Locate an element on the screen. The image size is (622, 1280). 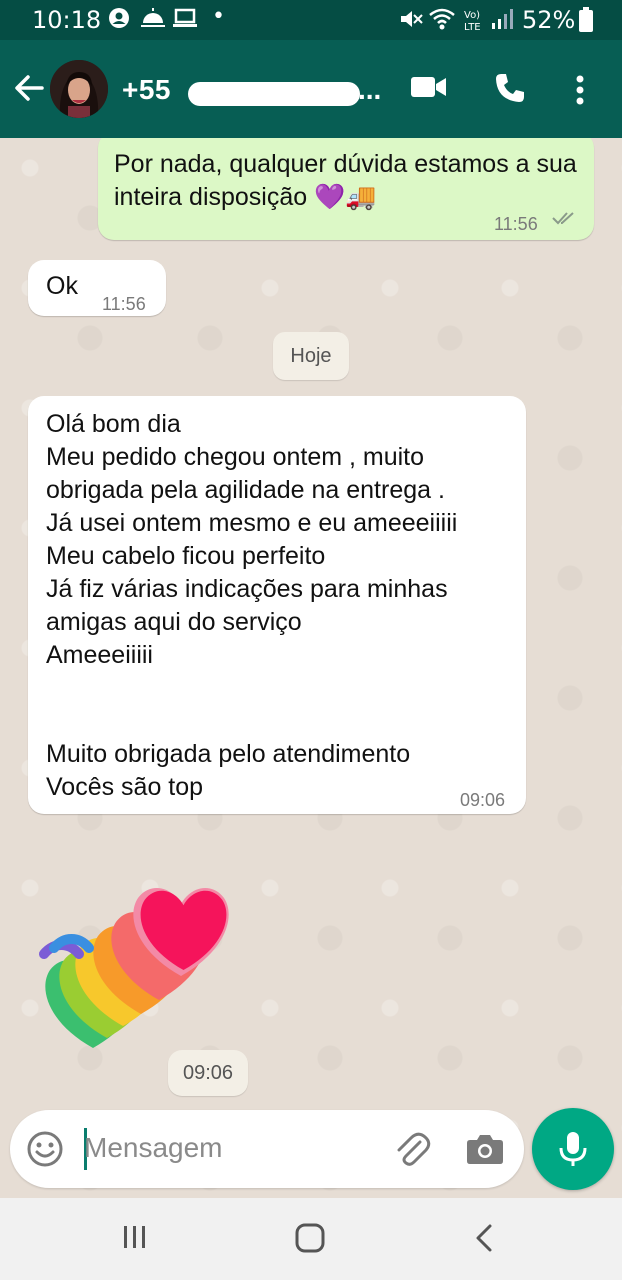
home-icon is located at coordinates (310, 1238).